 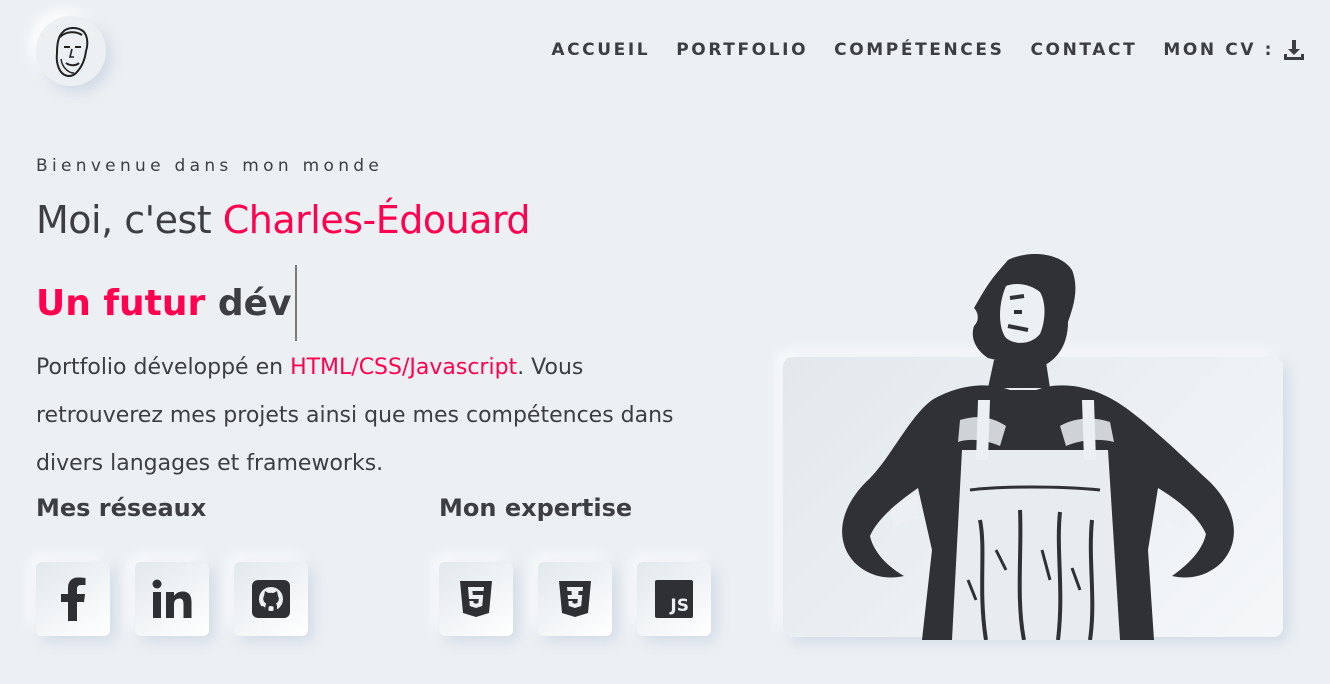 I want to click on facebook-icon, so click(x=73, y=599).